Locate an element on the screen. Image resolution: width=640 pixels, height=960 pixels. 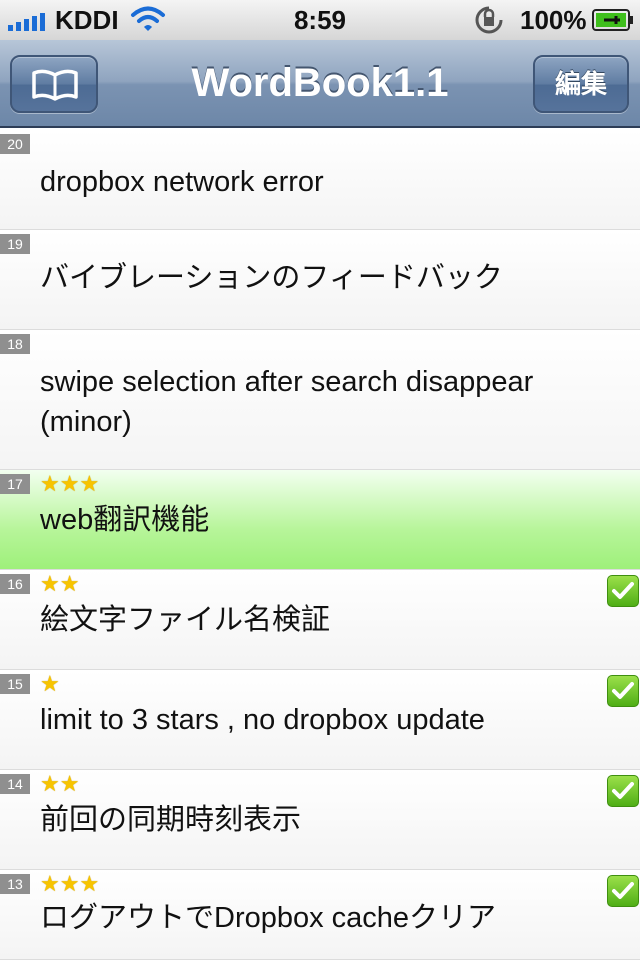
star-rating: ★ is located at coordinates (50, 683).